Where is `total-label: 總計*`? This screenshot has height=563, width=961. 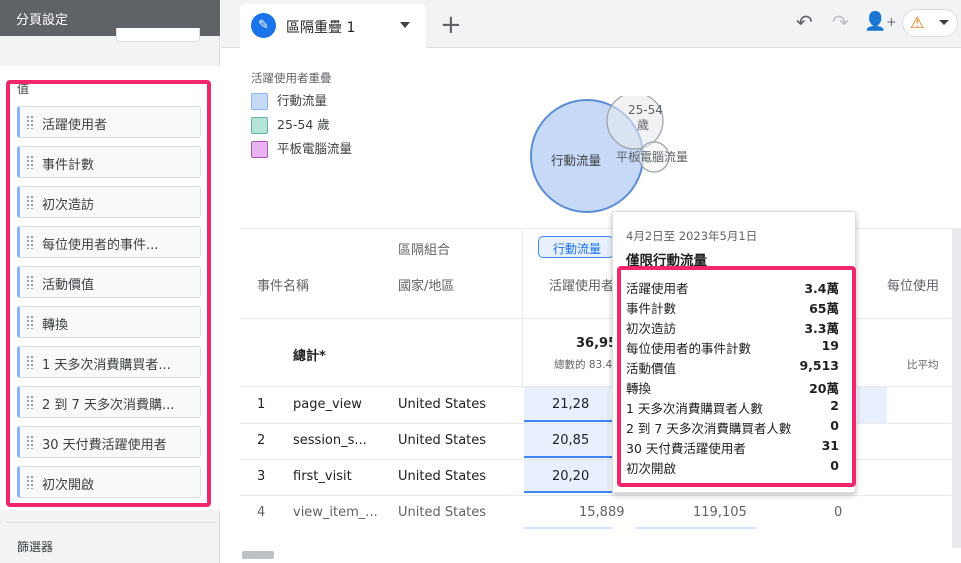 total-label: 總計* is located at coordinates (309, 356).